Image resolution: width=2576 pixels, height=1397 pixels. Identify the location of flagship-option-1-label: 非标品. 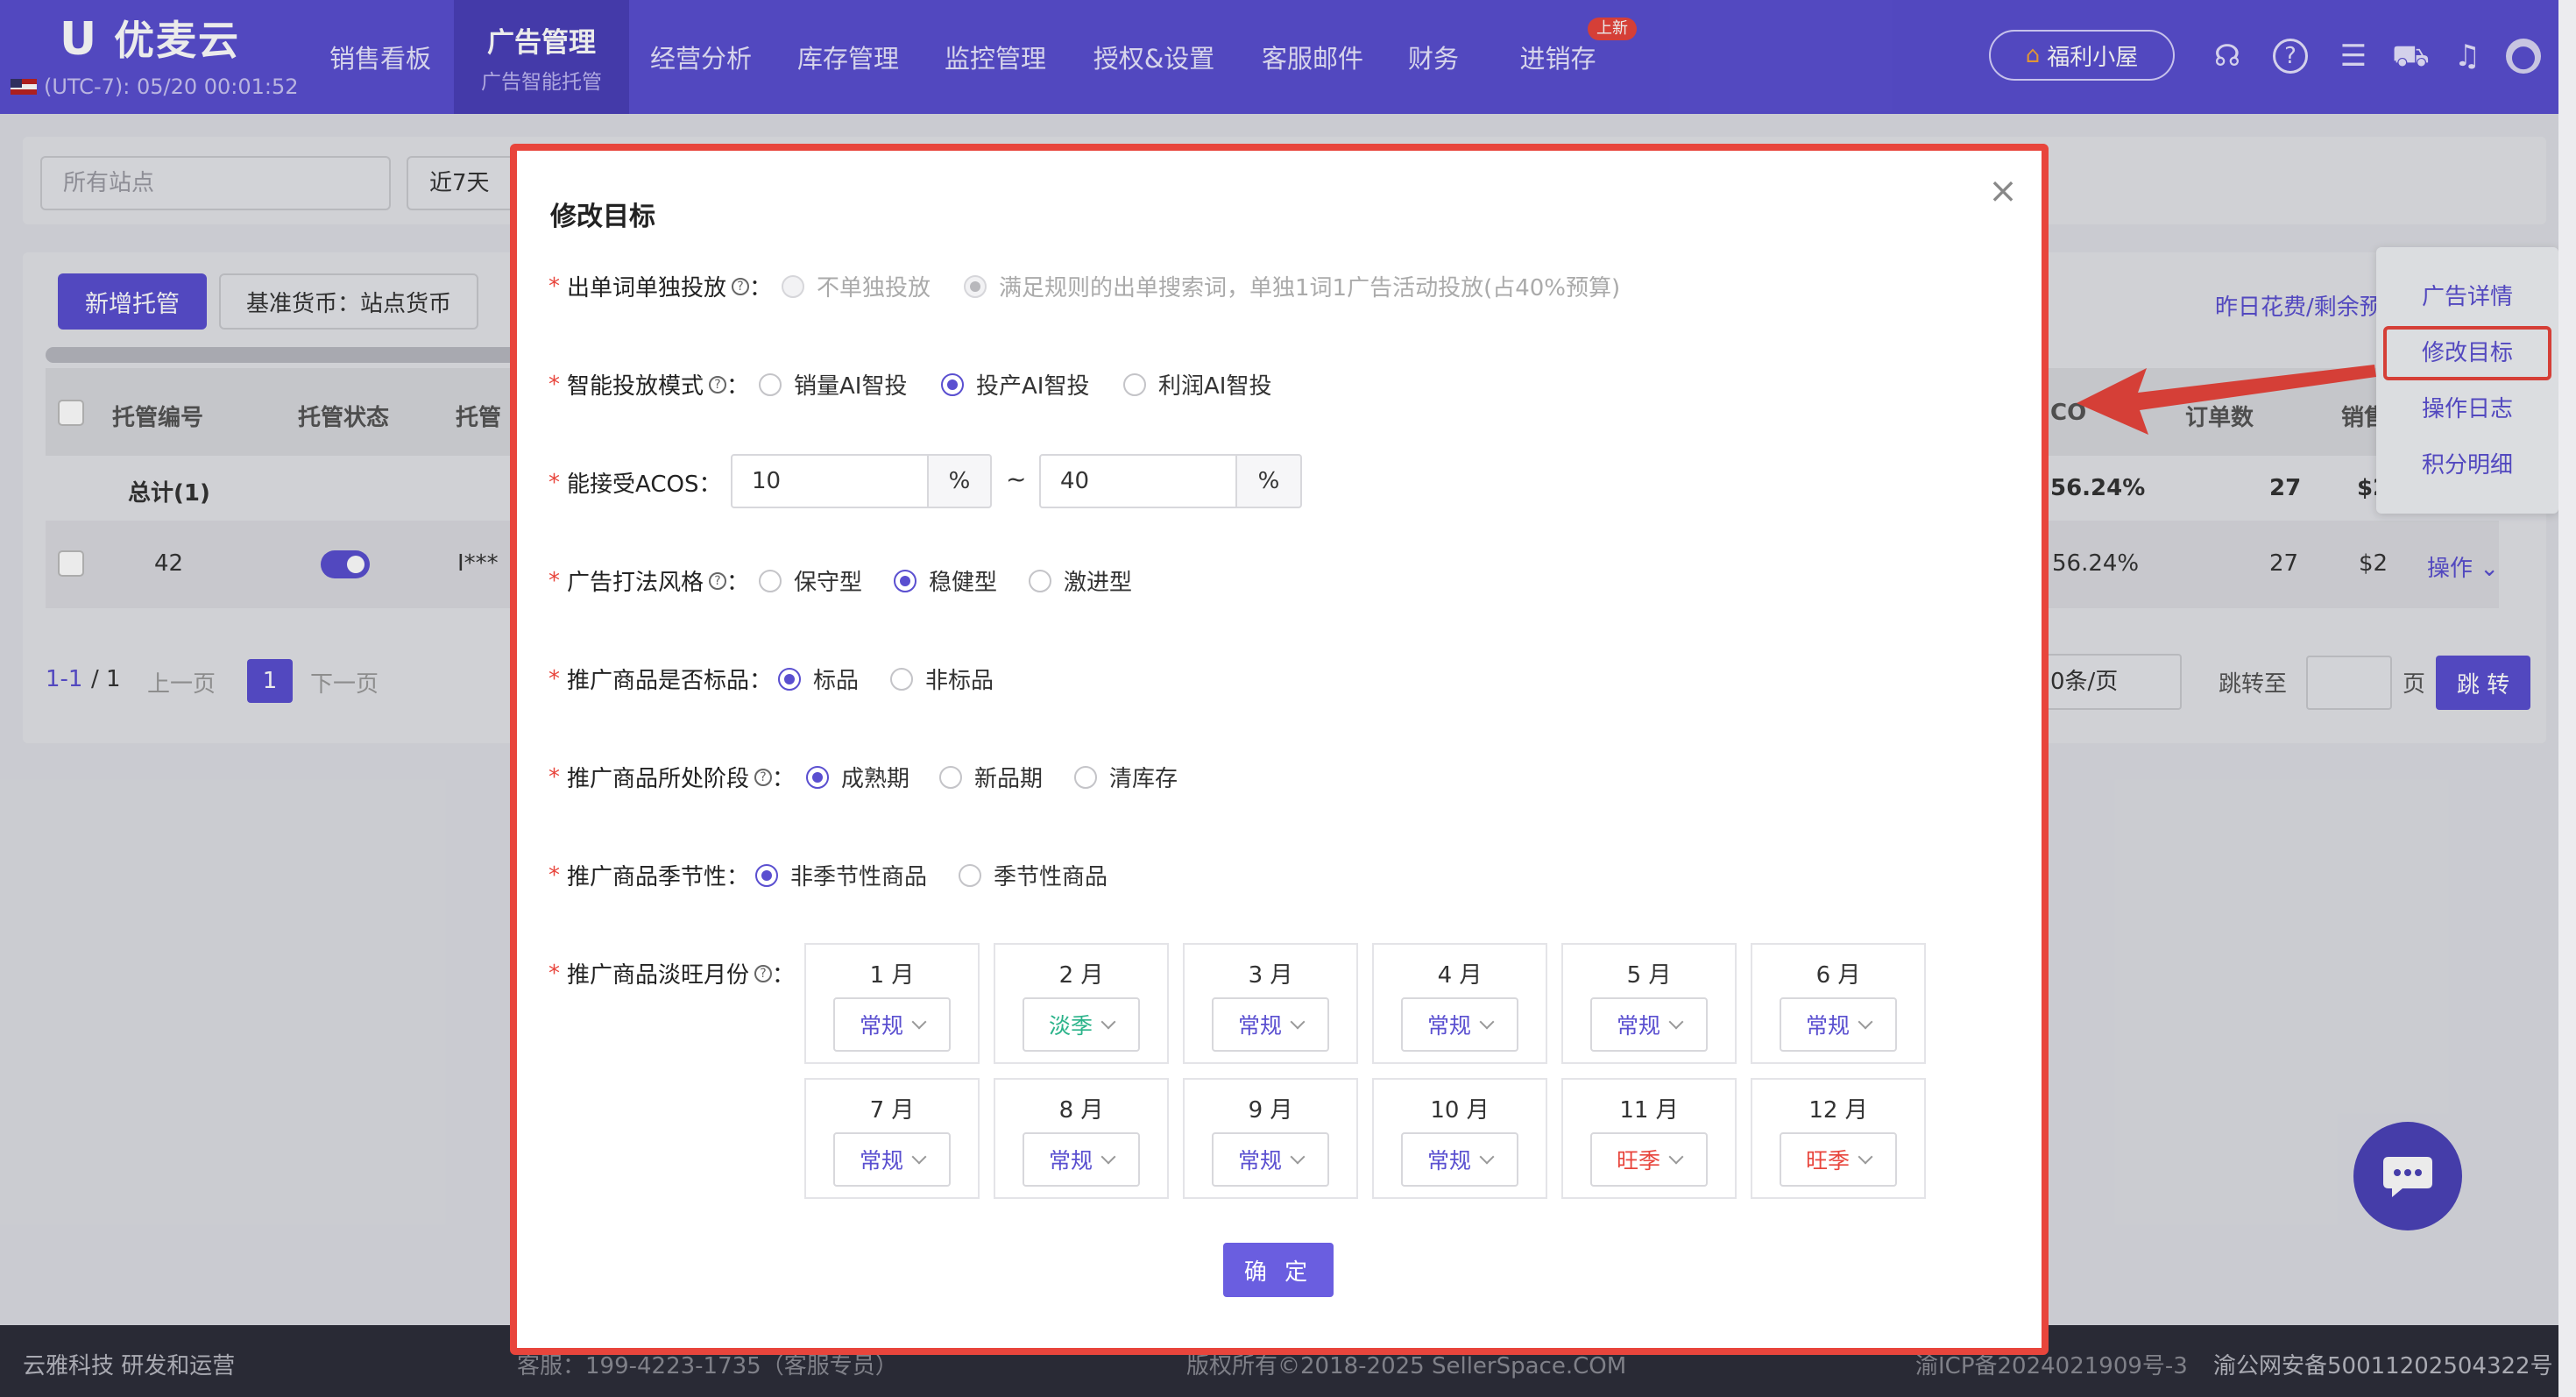
(959, 681).